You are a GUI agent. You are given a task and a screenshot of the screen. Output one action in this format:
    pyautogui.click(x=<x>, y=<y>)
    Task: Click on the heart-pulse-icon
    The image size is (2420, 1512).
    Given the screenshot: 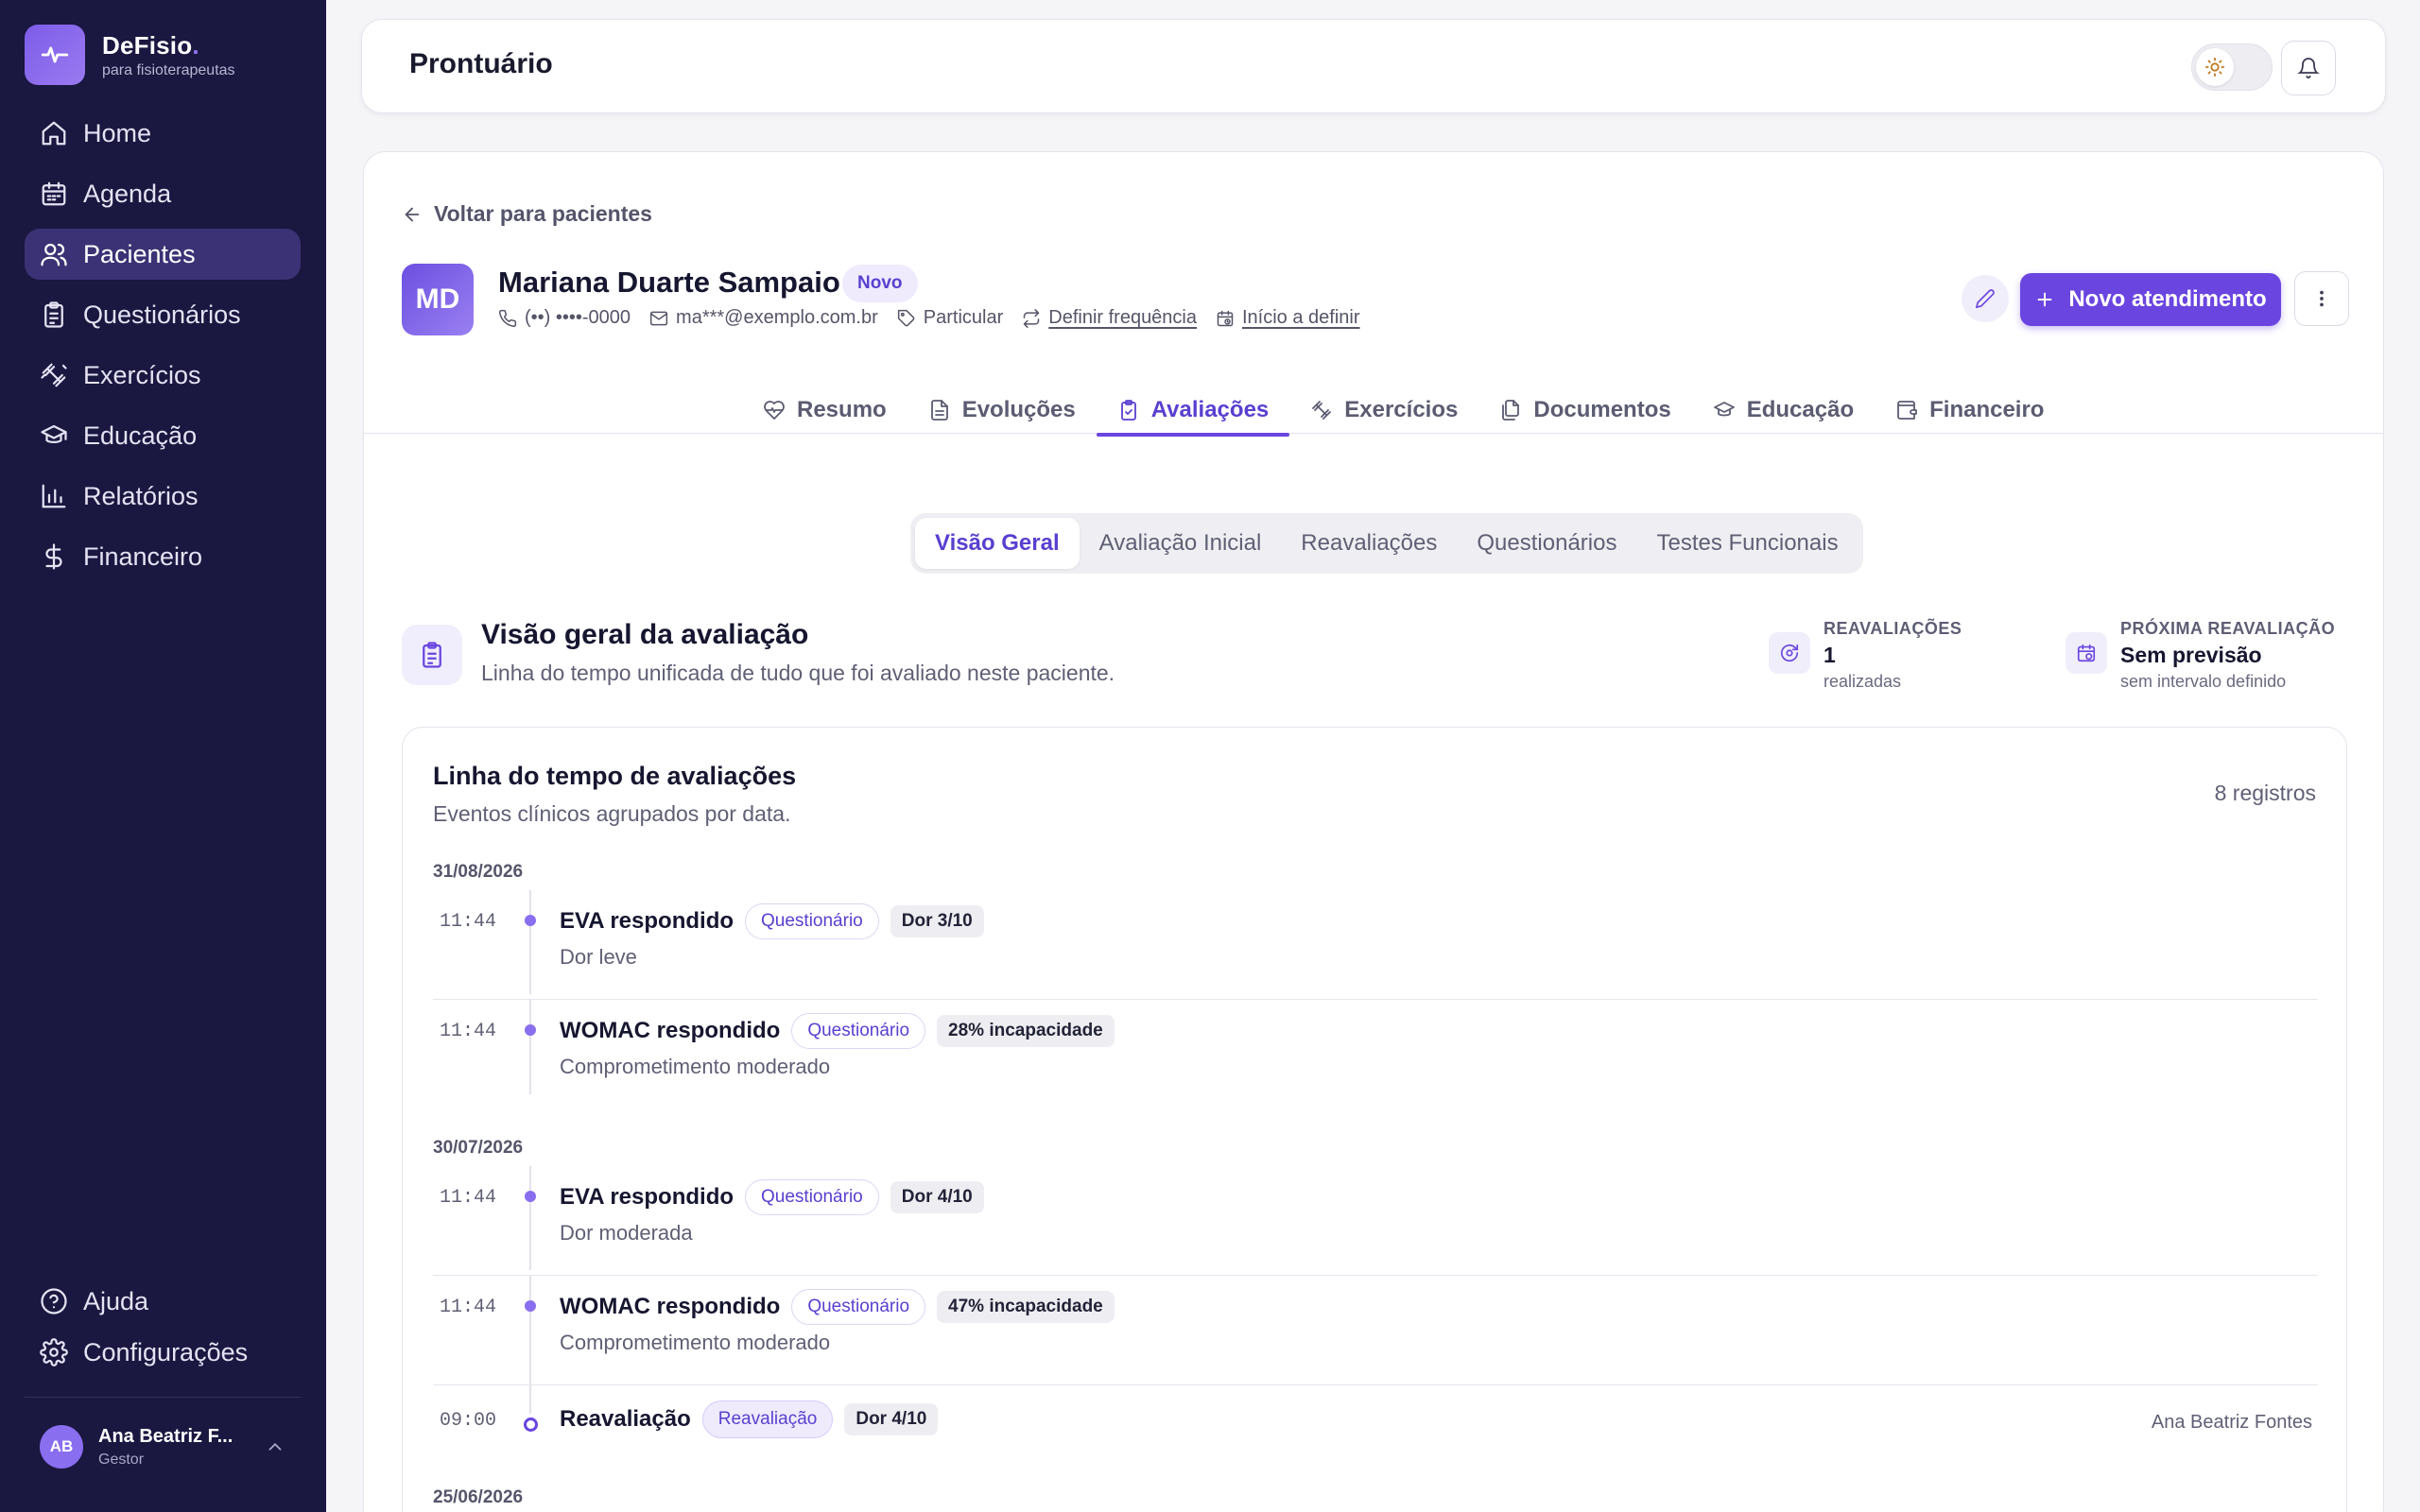 What is the action you would take?
    pyautogui.click(x=774, y=410)
    